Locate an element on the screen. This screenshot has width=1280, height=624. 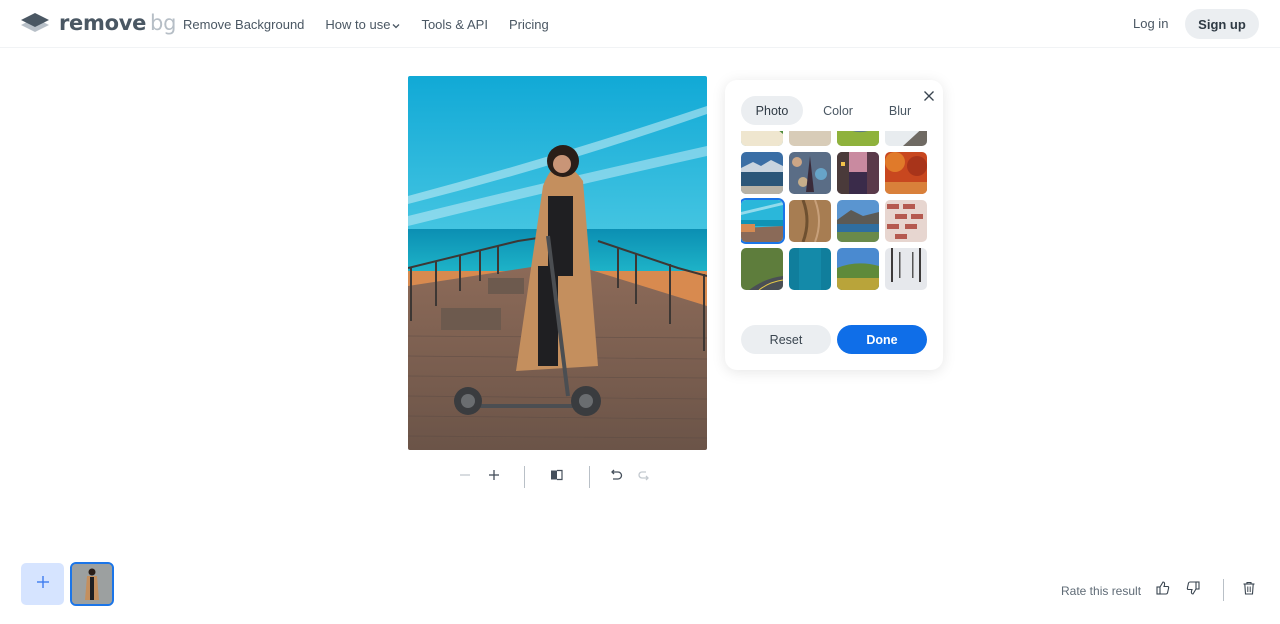
background-thumb-forest-road is located at coordinates (762, 269).